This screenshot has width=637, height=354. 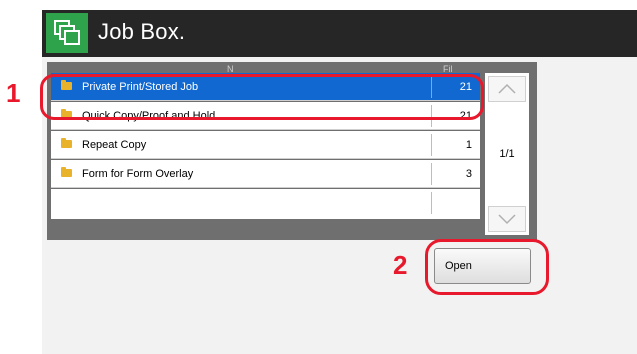 I want to click on file-count: 3, so click(x=468, y=174).